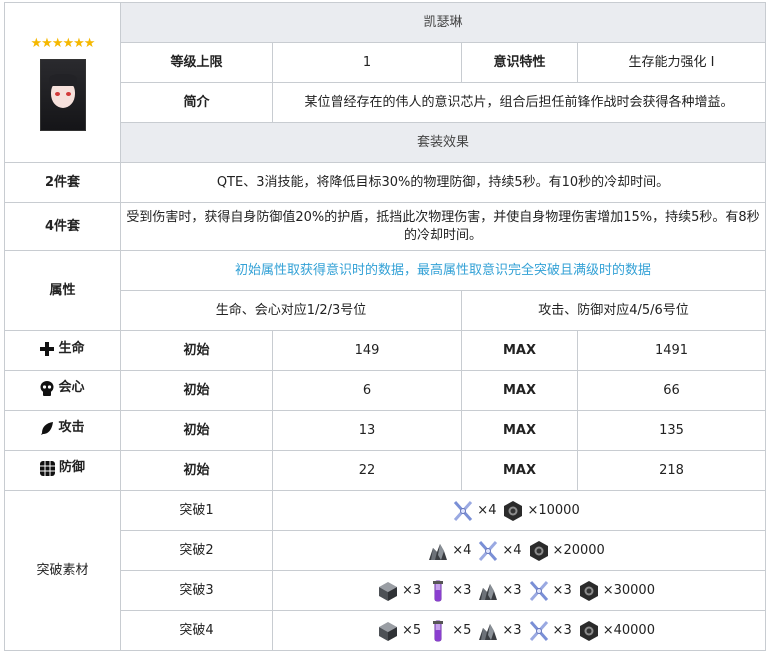 This screenshot has height=654, width=770. I want to click on attribute-label: 属性, so click(62, 290).